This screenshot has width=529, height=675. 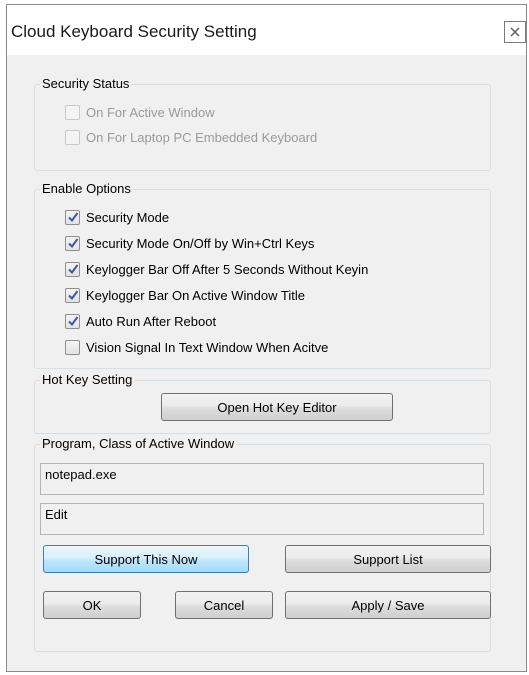 What do you see at coordinates (207, 347) in the screenshot?
I see `checkbox-label: Vision Signal In Text Window When Acitve` at bounding box center [207, 347].